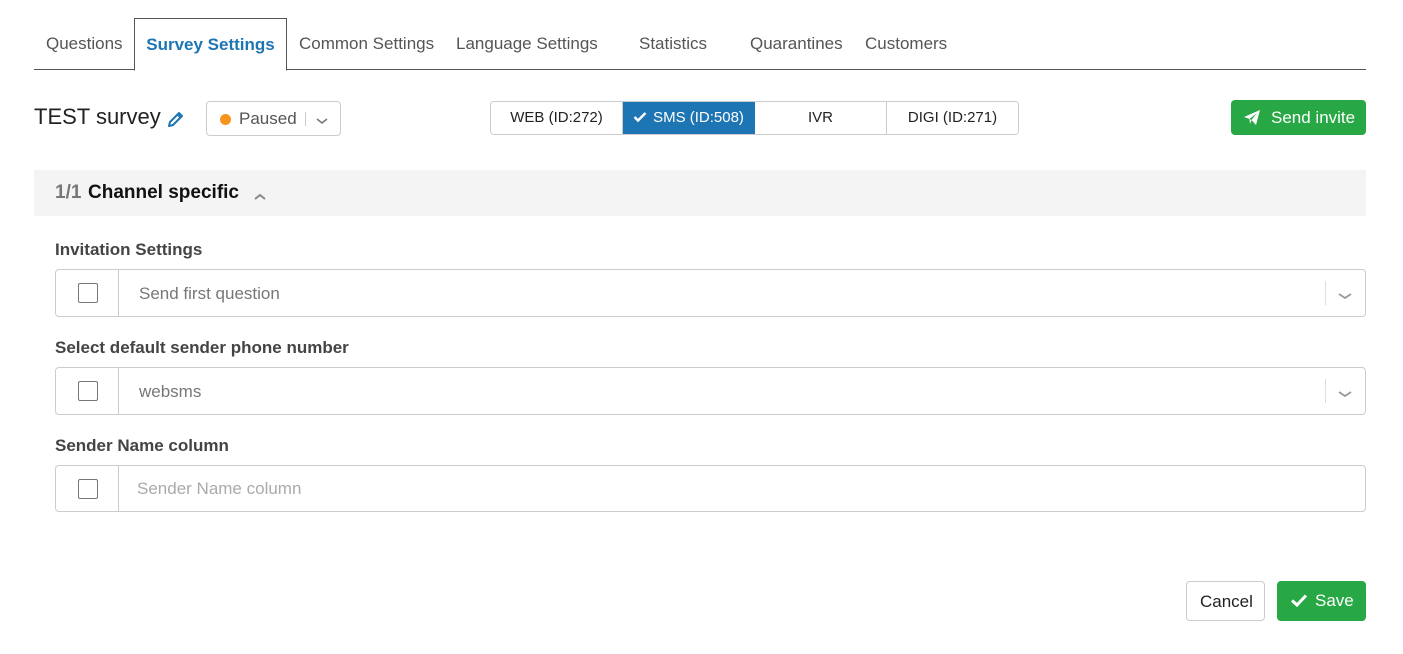  I want to click on save-button: Save, so click(1321, 601).